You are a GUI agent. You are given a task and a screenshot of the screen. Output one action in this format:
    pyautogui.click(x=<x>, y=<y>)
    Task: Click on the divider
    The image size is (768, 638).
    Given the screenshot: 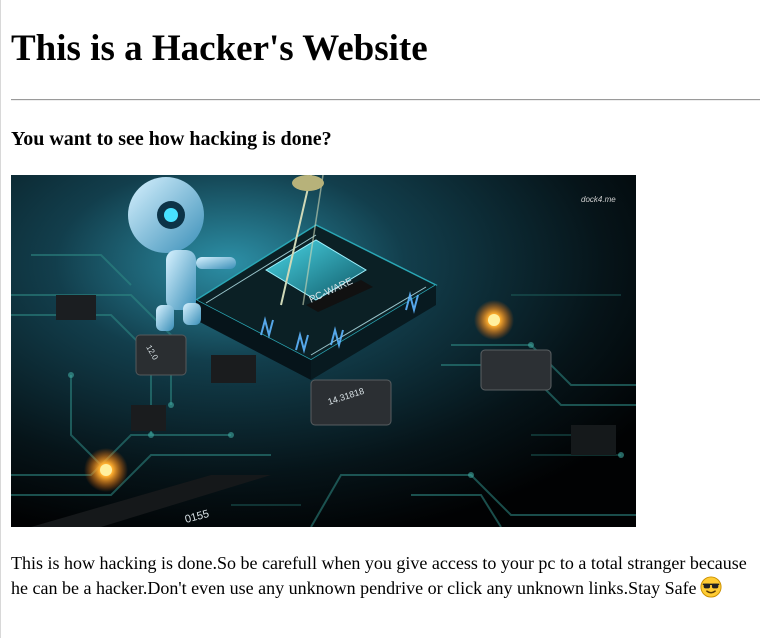 What is the action you would take?
    pyautogui.click(x=385, y=100)
    